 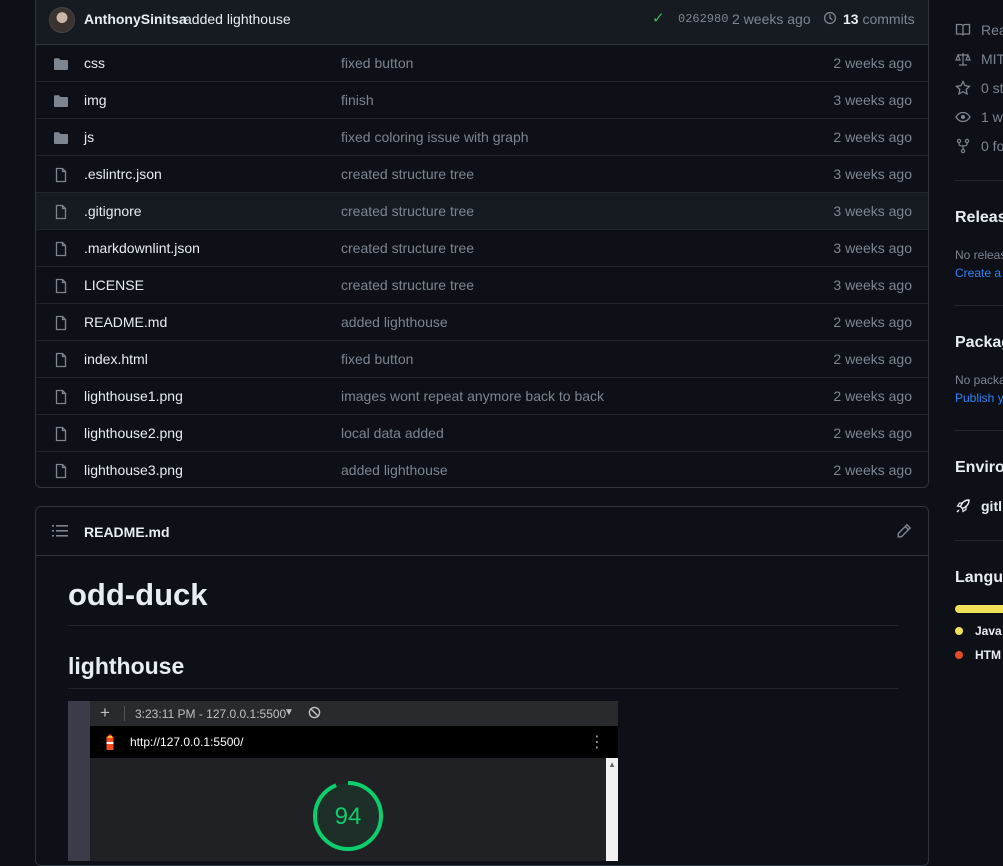 What do you see at coordinates (95, 100) in the screenshot?
I see `file-name: img` at bounding box center [95, 100].